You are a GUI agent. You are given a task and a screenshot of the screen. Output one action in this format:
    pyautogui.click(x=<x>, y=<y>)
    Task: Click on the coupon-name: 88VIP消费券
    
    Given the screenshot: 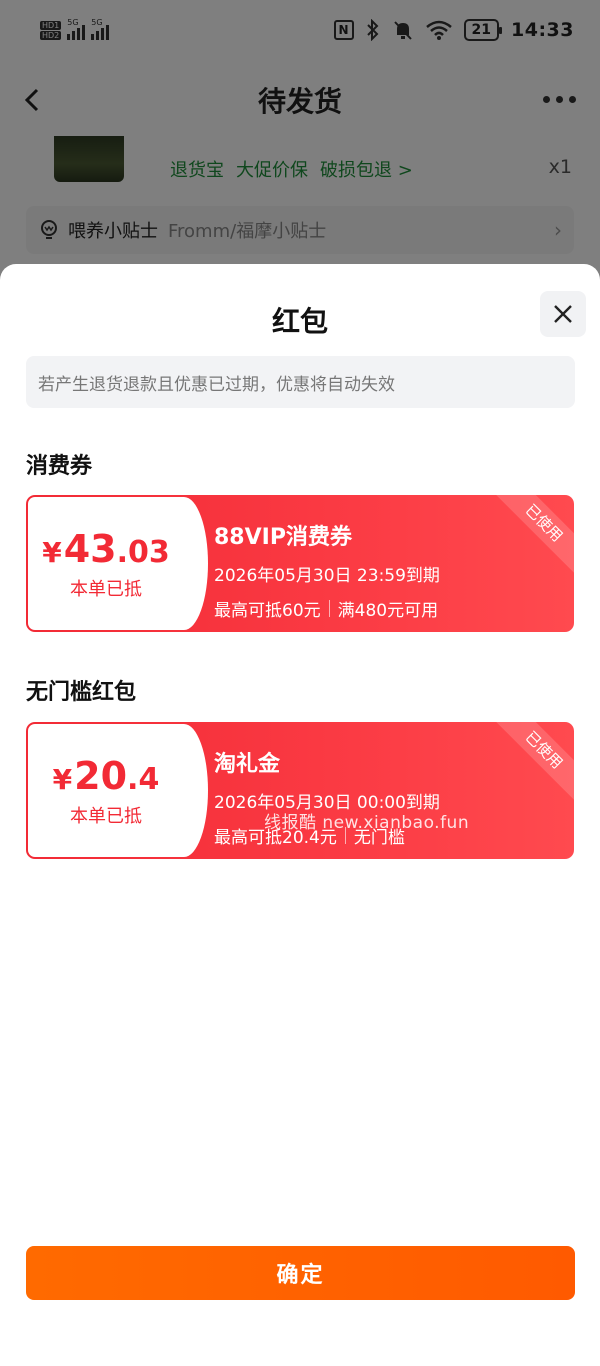 What is the action you would take?
    pyautogui.click(x=283, y=537)
    